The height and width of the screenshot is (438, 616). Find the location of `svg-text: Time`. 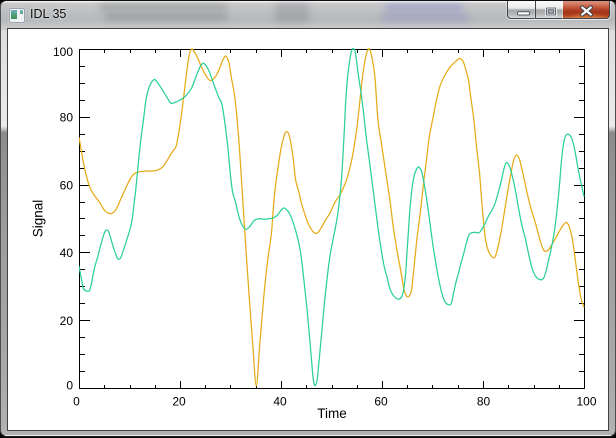

svg-text: Time is located at coordinates (332, 413).